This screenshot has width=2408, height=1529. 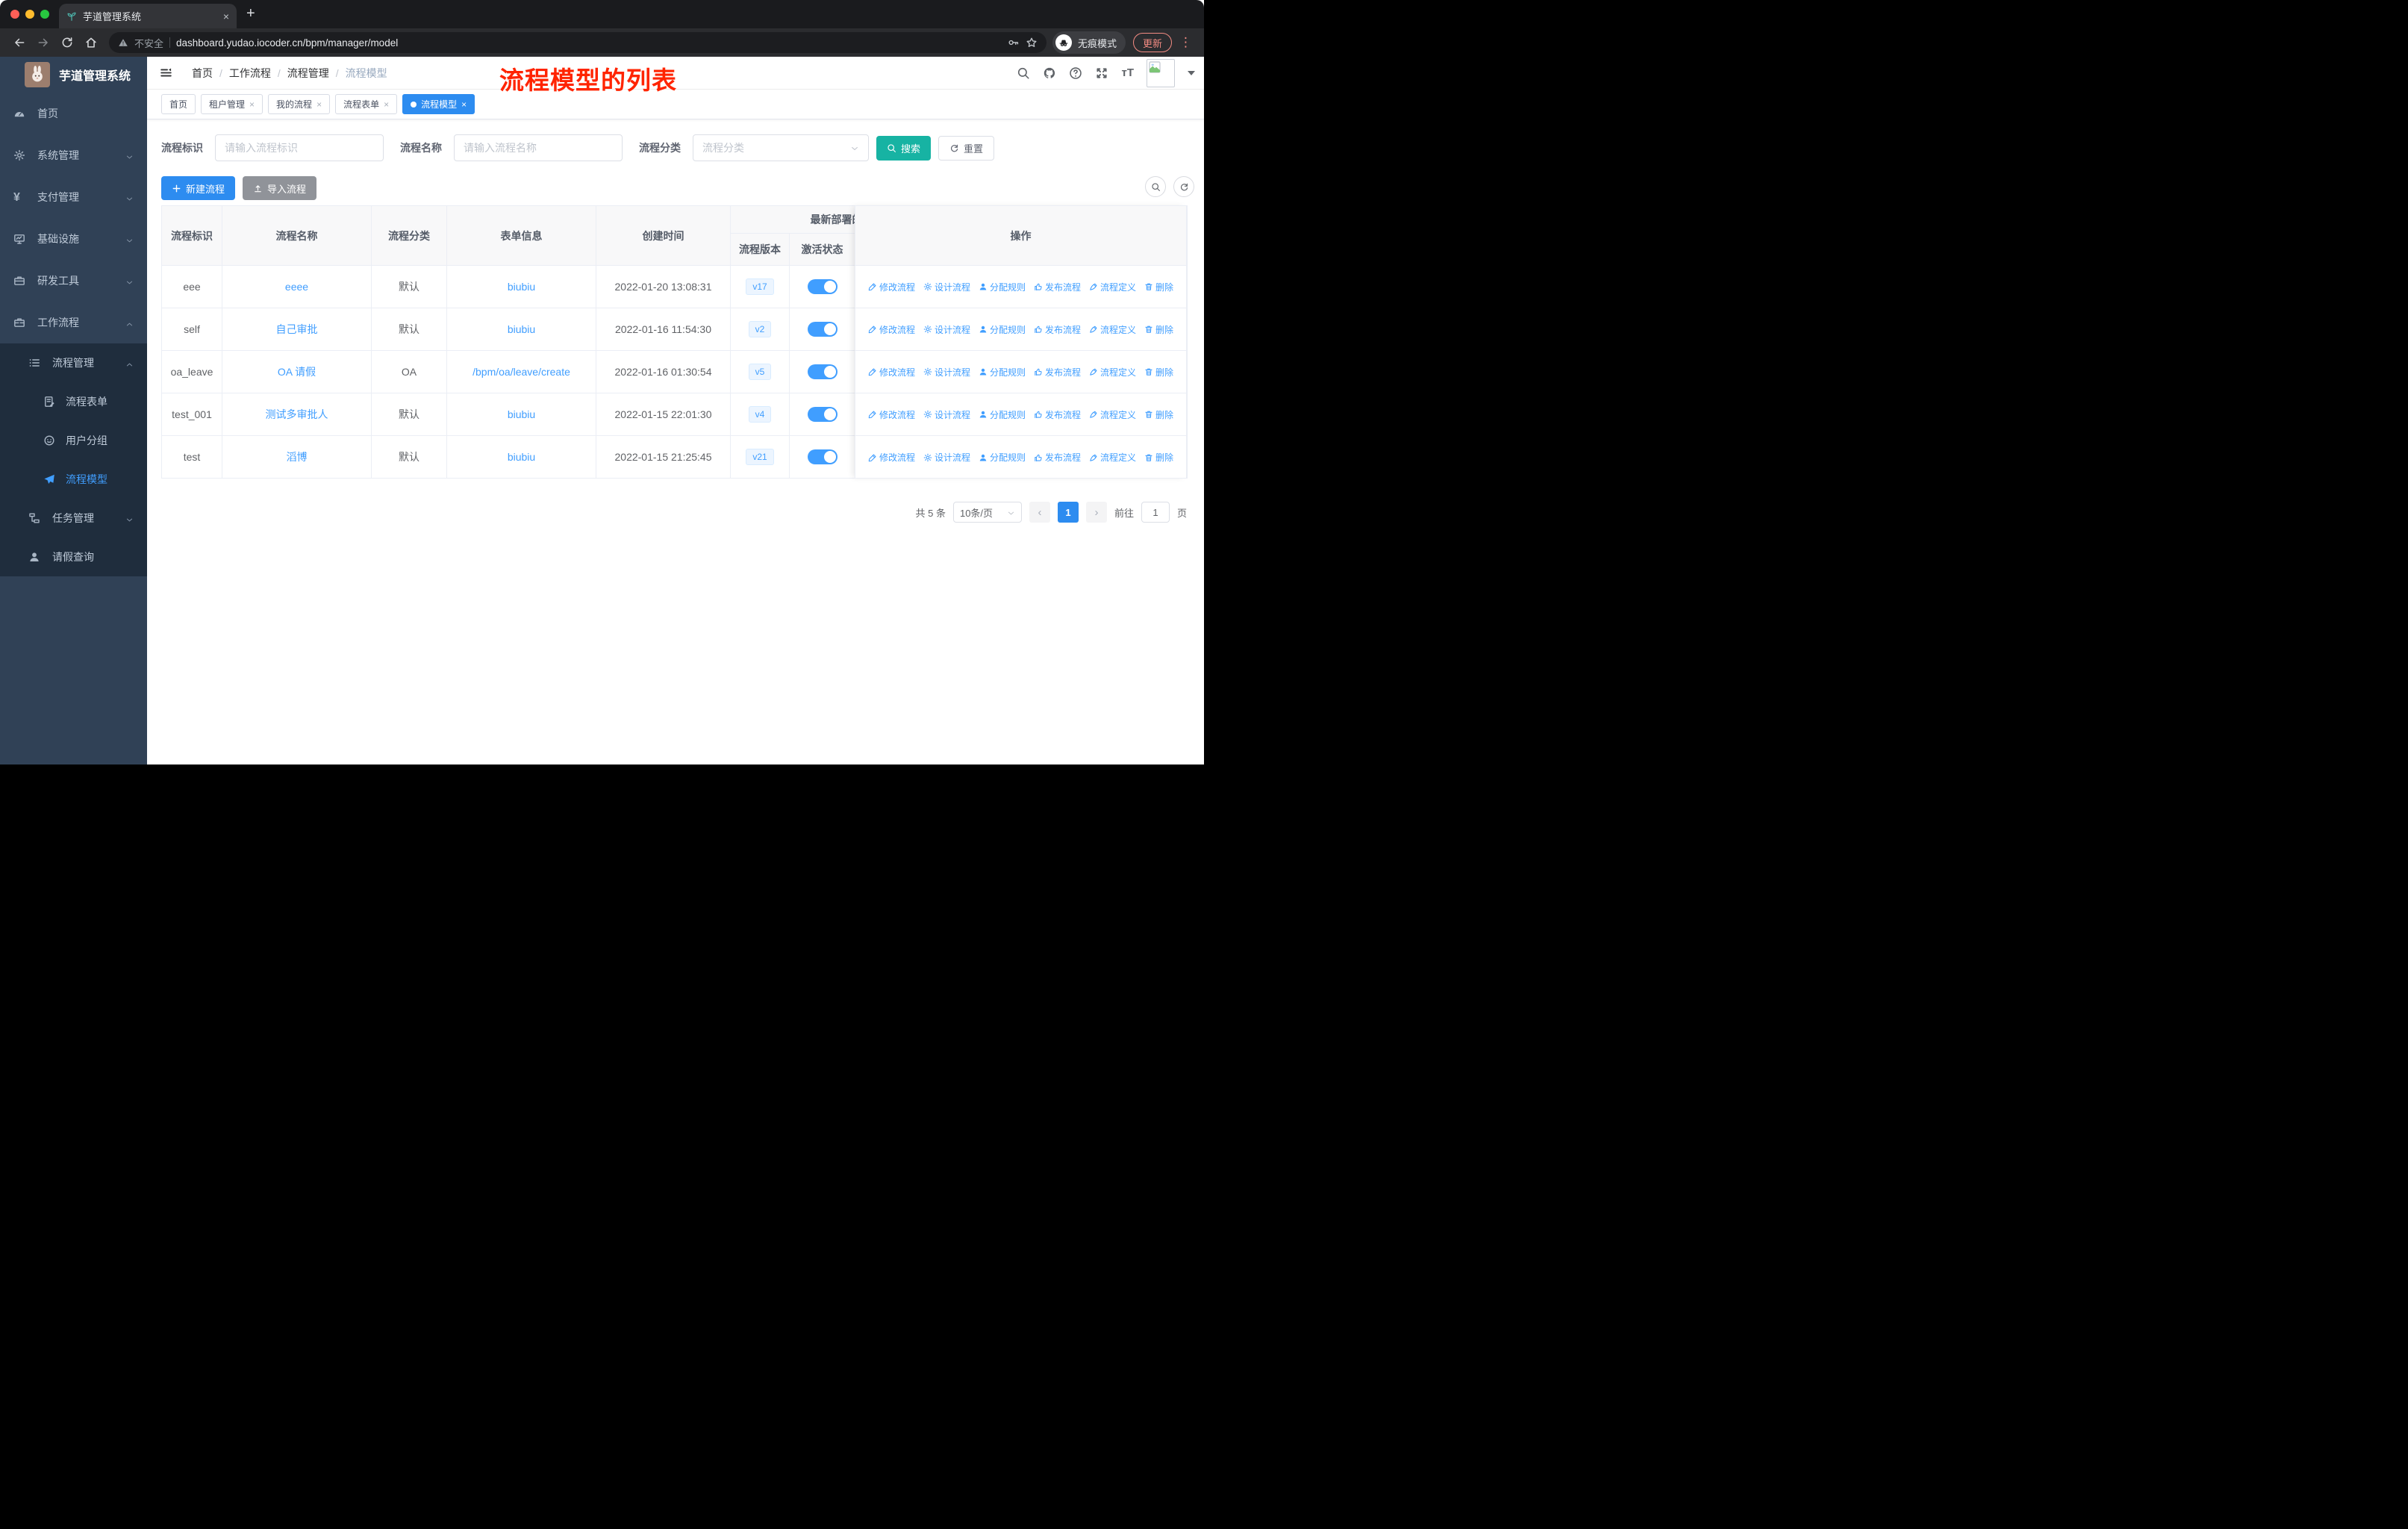 I want to click on key-icon, so click(x=1014, y=43).